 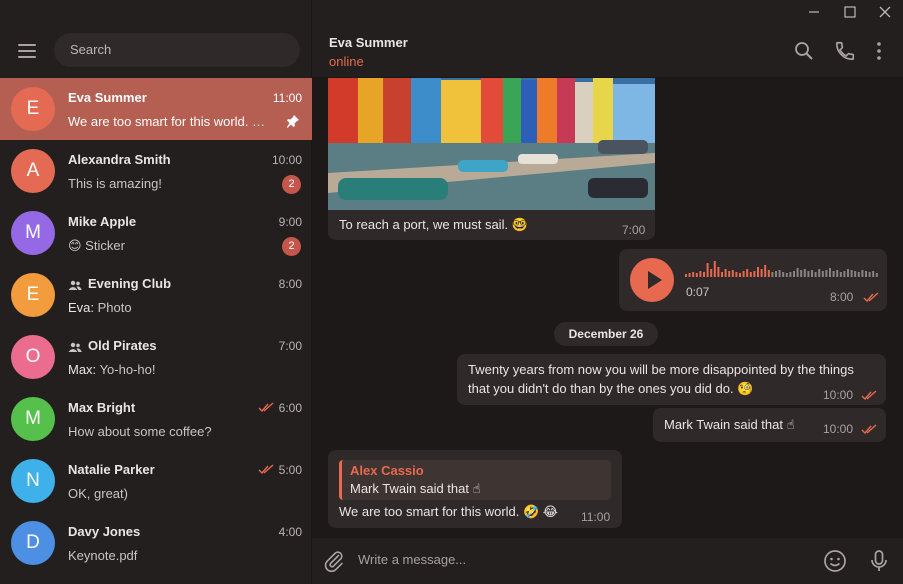 I want to click on message-text: Mark Twain said that ☝, so click(x=729, y=424).